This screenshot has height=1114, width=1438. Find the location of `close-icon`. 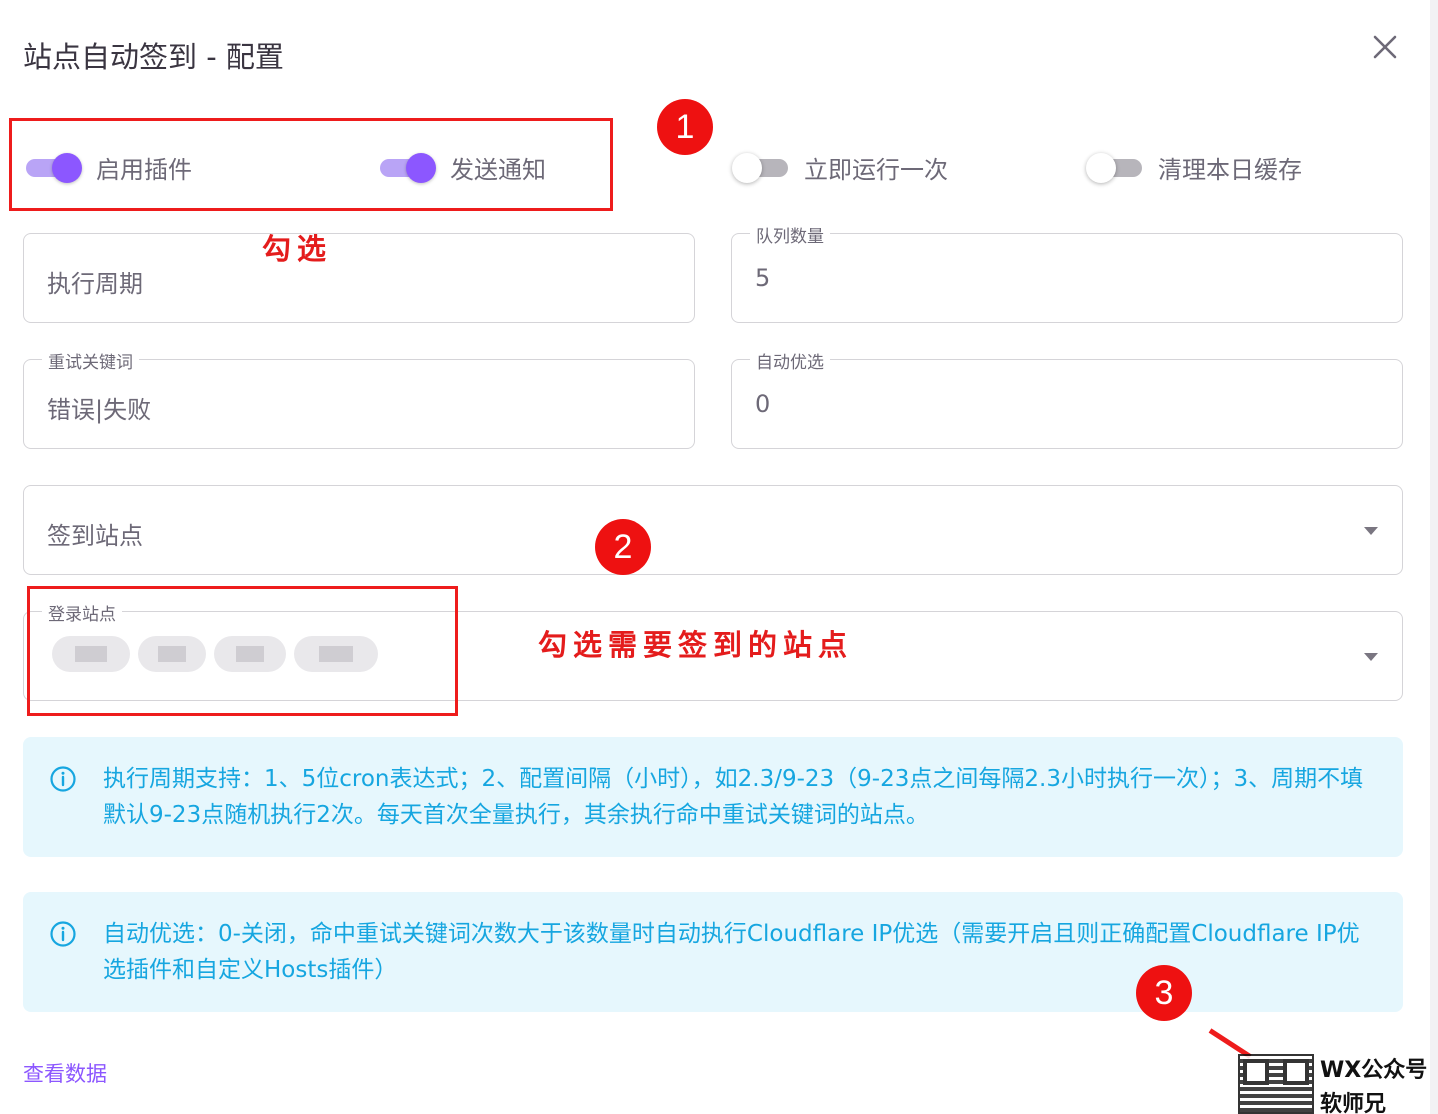

close-icon is located at coordinates (1385, 47).